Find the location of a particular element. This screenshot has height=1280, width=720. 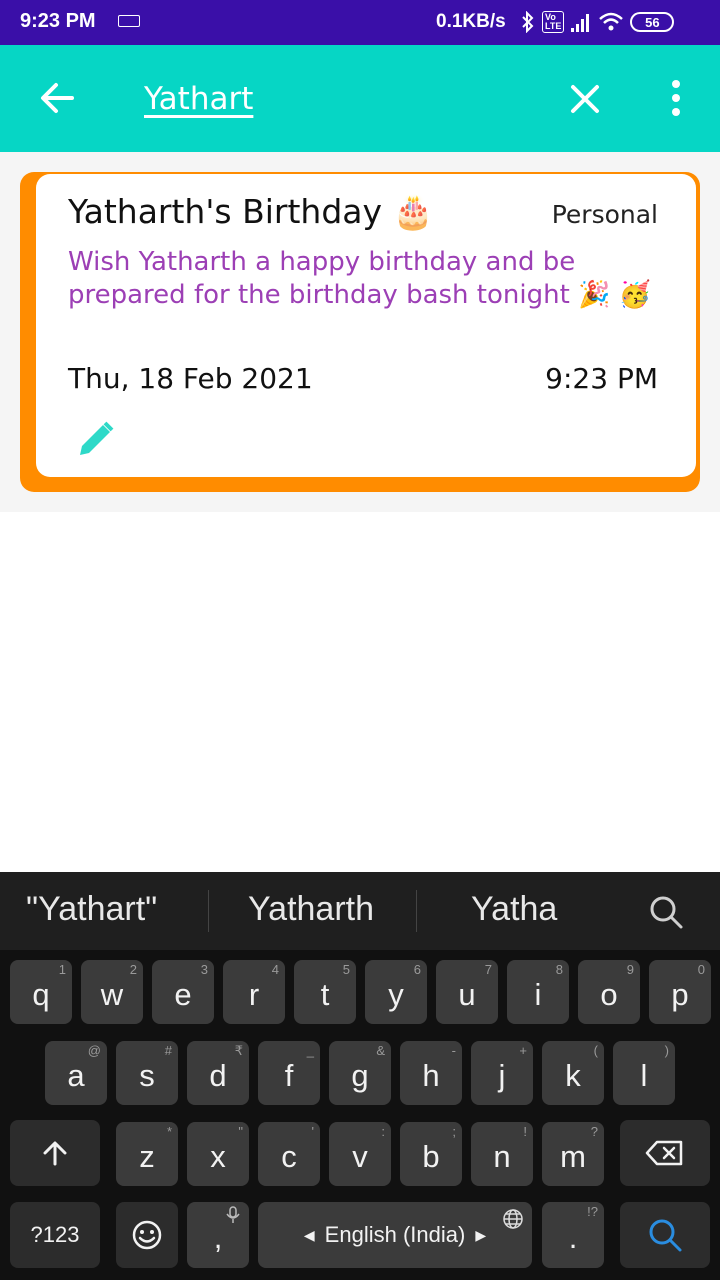

key-hint: ( is located at coordinates (595, 1050).